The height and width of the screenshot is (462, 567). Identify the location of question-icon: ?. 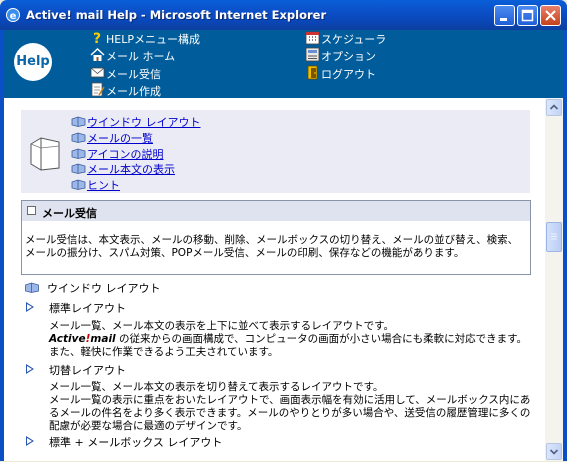
(97, 38).